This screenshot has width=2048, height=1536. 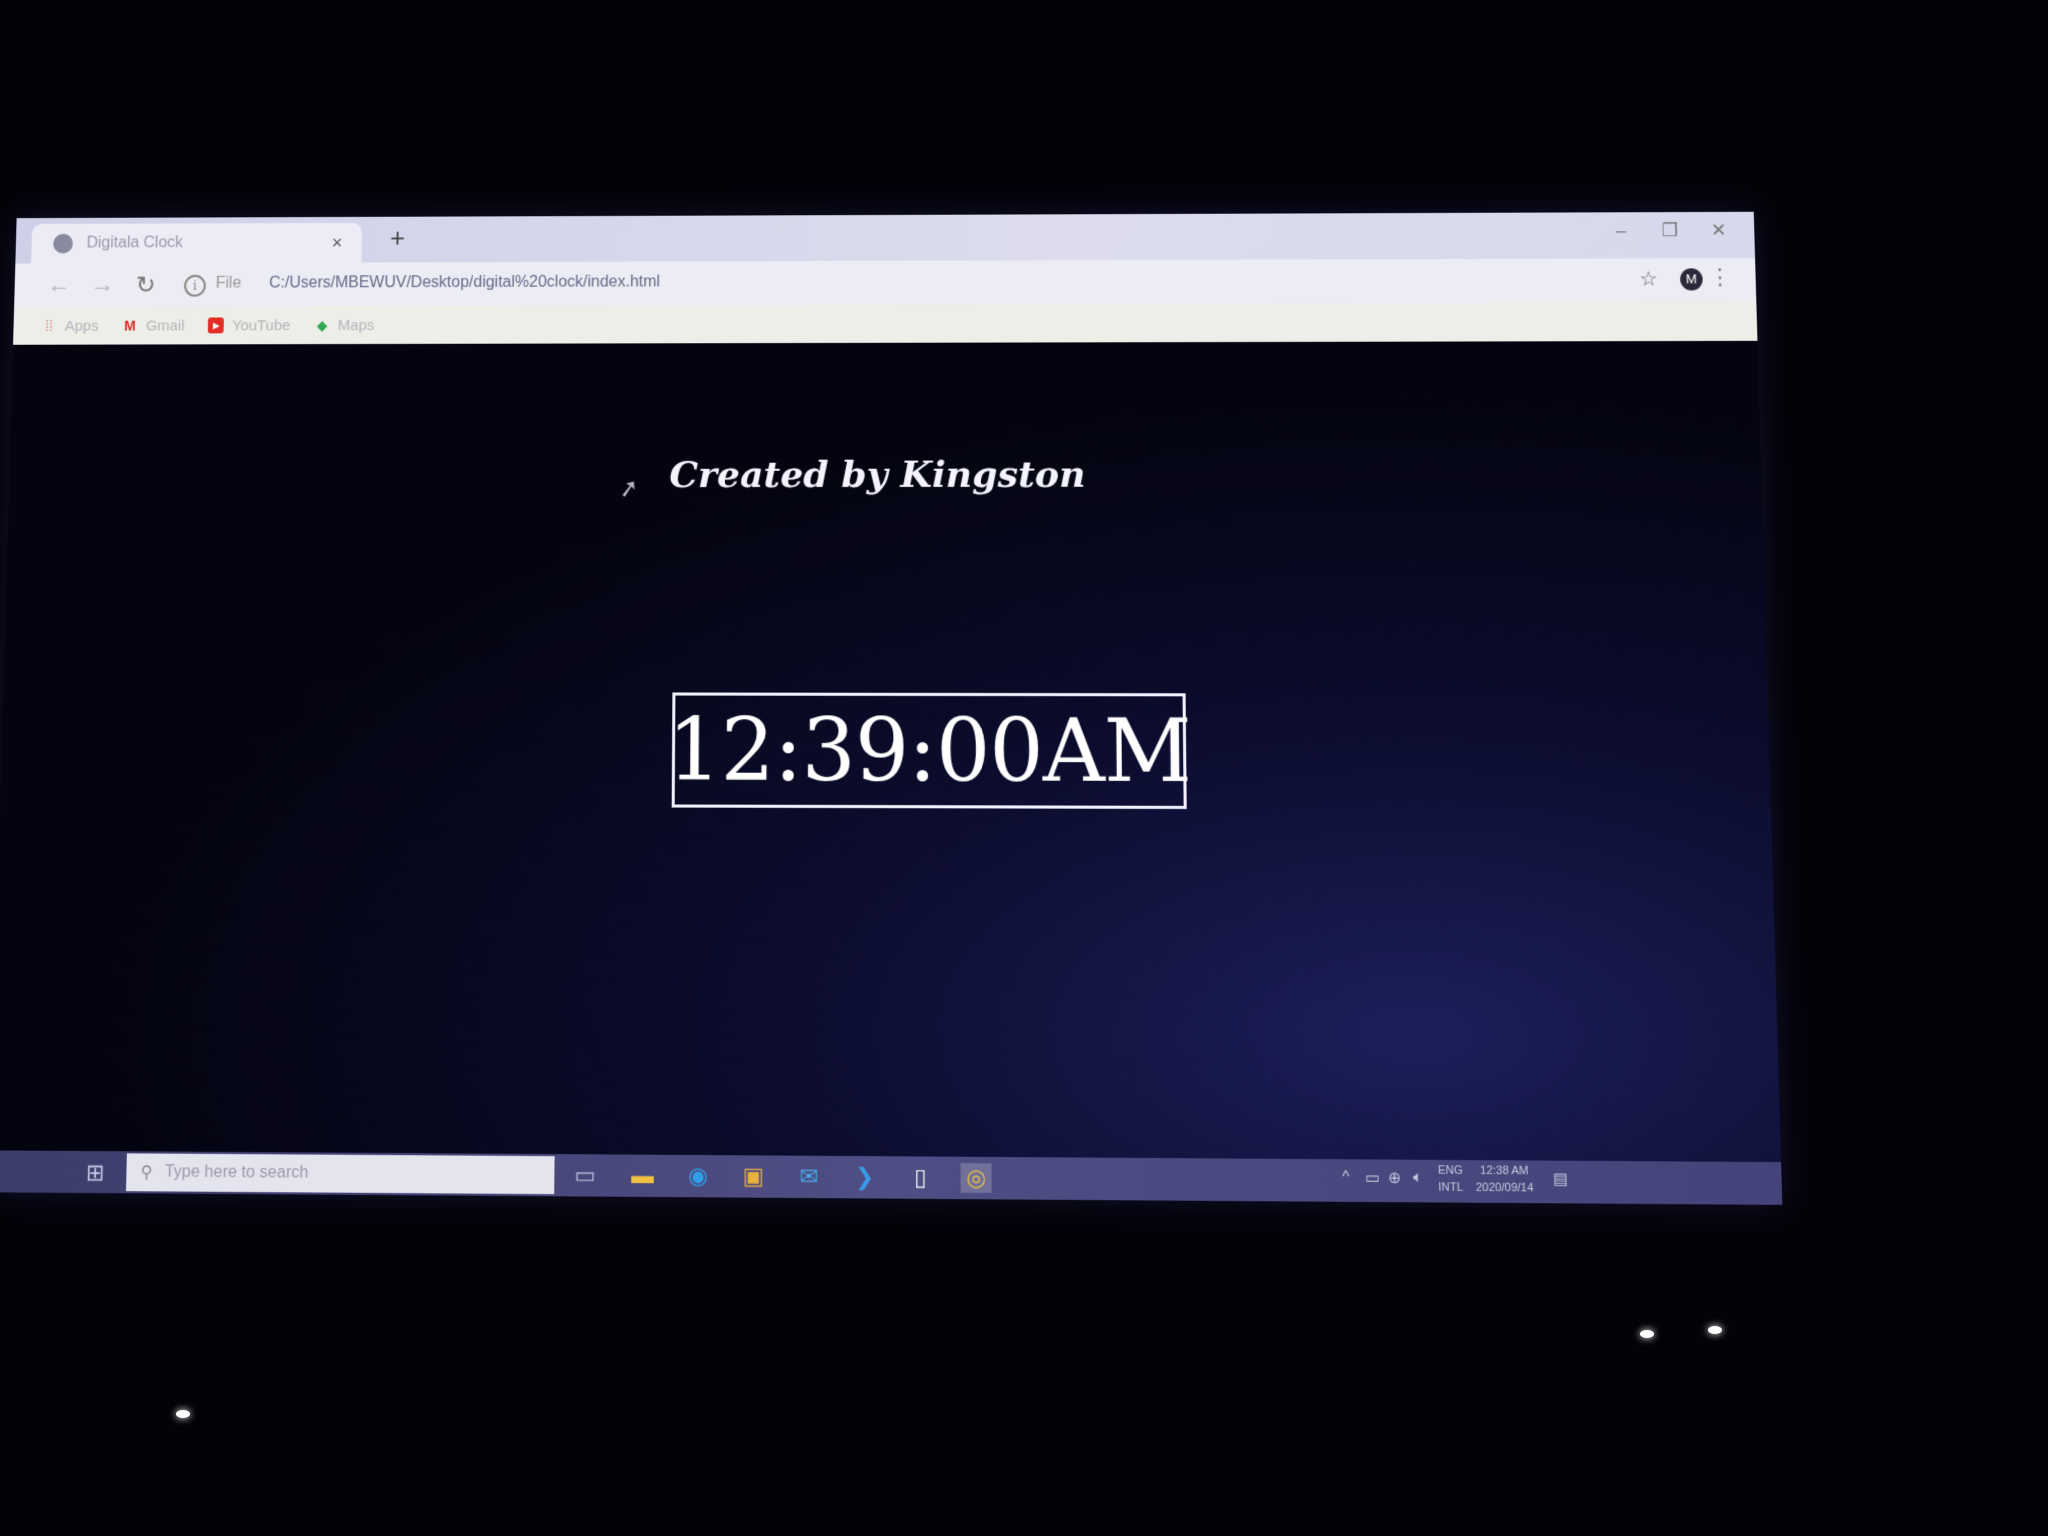 I want to click on bookmark-apps: ⁞⁞ Apps, so click(x=70, y=325).